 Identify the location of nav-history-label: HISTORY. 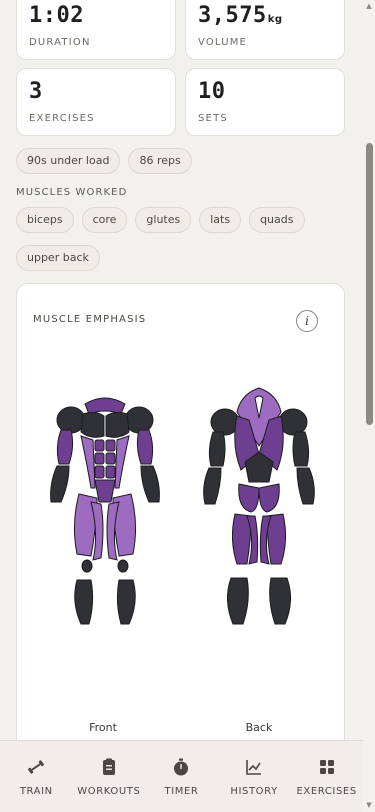
(254, 791).